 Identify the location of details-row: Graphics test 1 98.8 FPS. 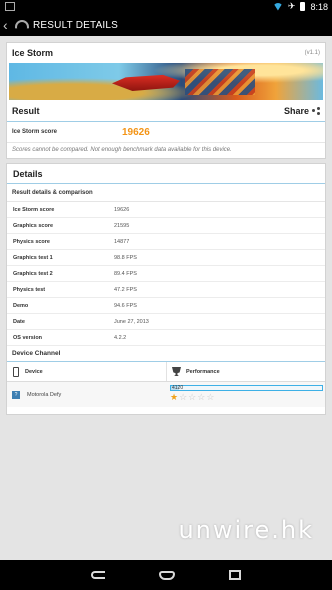
(166, 258).